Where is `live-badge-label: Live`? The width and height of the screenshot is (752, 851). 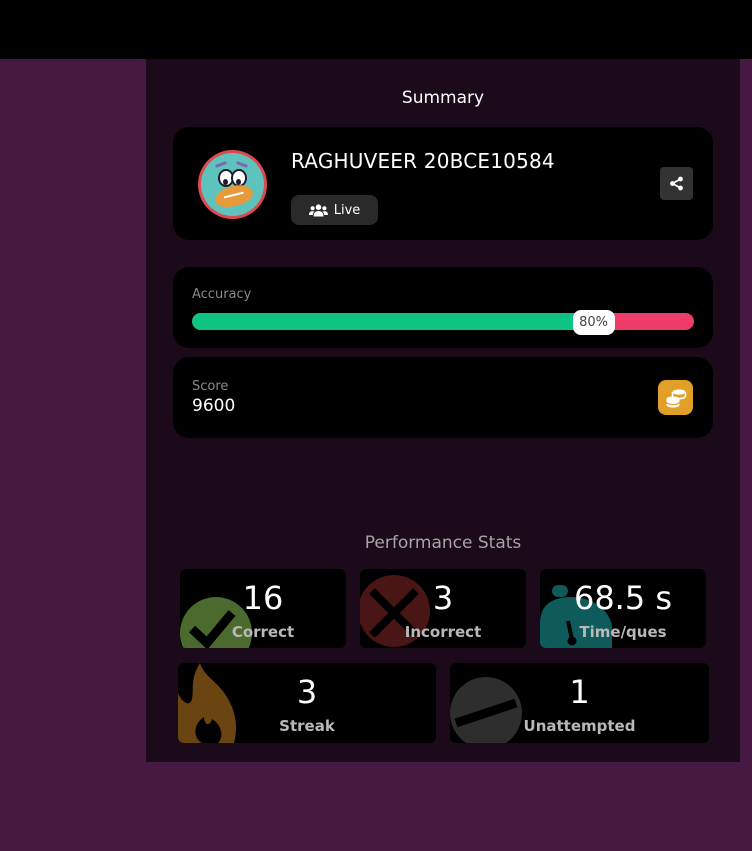 live-badge-label: Live is located at coordinates (347, 210).